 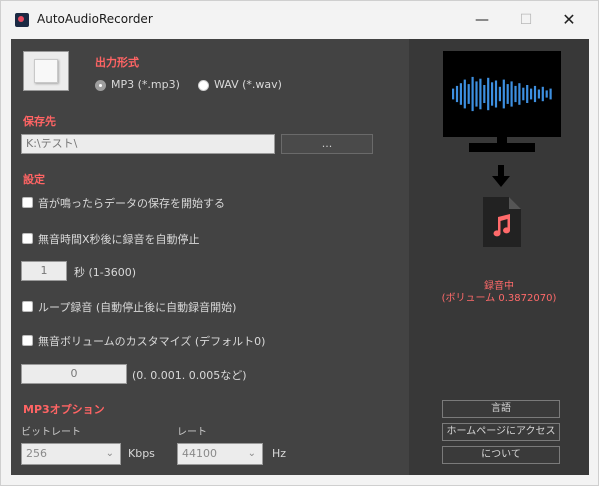 What do you see at coordinates (131, 203) in the screenshot?
I see `start-on-sound-label: 音が鳴ったらデータの保存を開始する` at bounding box center [131, 203].